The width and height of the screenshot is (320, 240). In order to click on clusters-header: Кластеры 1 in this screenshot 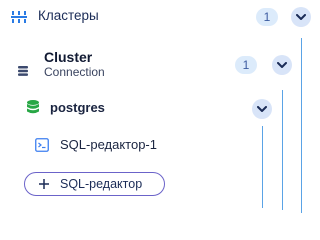, I will do `click(160, 17)`.